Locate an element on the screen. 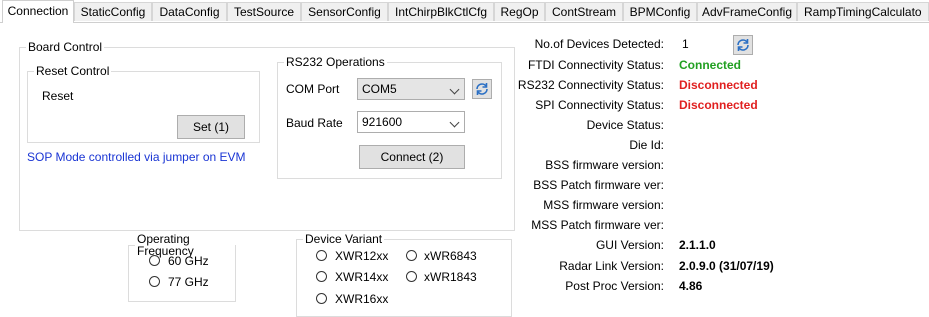 This screenshot has height=317, width=929. post-proc-version-label: Post Proc Version: is located at coordinates (614, 286).